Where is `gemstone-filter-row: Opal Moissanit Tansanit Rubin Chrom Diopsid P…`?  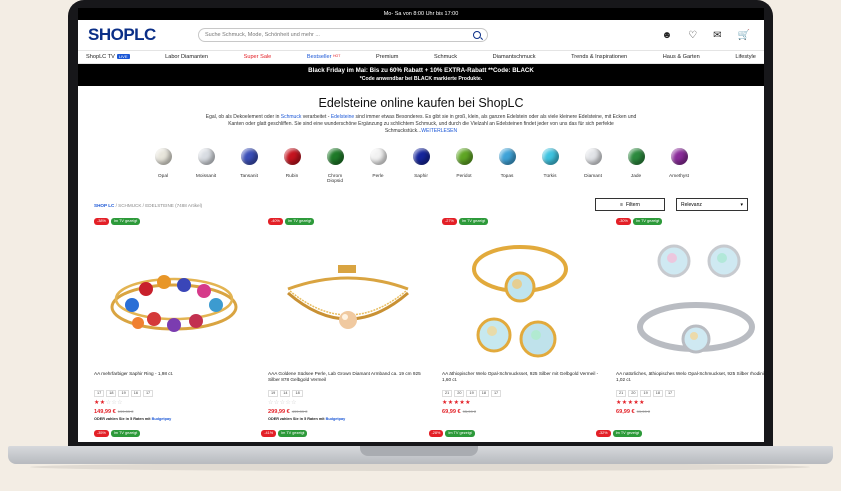
gemstone-filter-row: Opal Moissanit Tansanit Rubin Chrom Diopsid P… is located at coordinates (421, 166).